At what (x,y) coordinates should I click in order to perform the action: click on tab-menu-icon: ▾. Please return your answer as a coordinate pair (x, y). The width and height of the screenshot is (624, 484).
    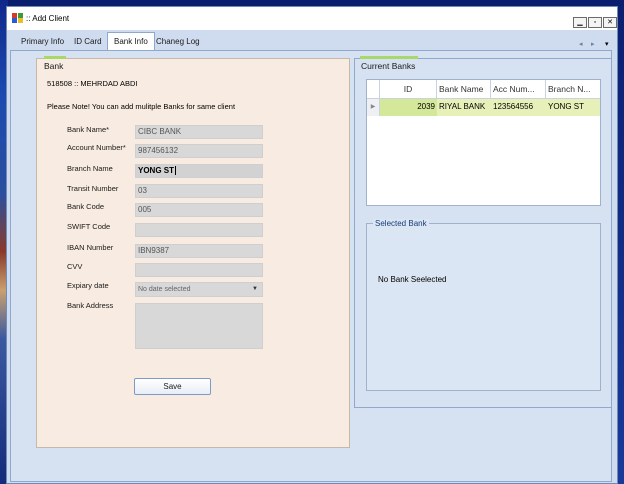
    Looking at the image, I should click on (607, 44).